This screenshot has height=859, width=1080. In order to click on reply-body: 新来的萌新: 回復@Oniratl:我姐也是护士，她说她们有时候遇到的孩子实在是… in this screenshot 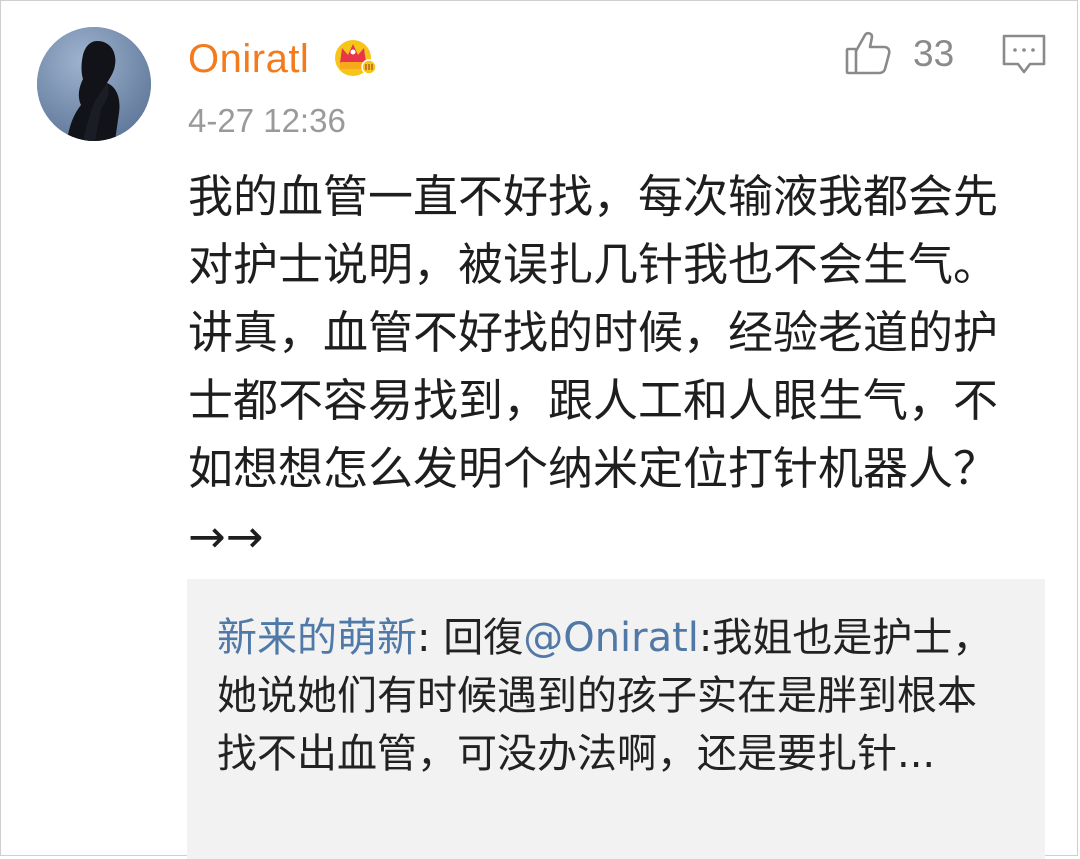, I will do `click(615, 696)`.